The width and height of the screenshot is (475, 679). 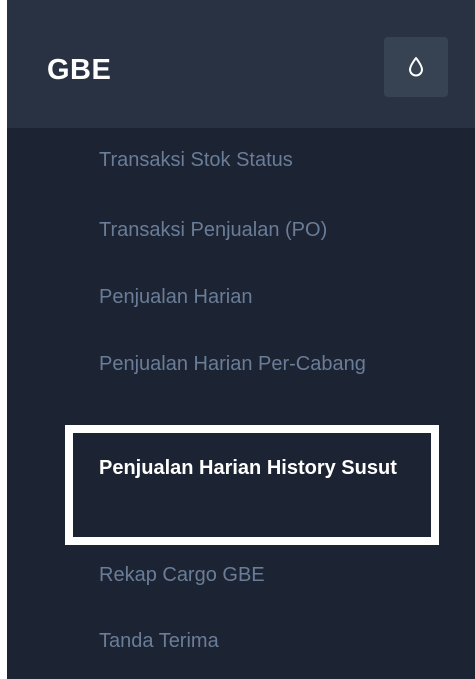 What do you see at coordinates (259, 641) in the screenshot?
I see `sidebar-item-tanda-terima: Tanda Terima` at bounding box center [259, 641].